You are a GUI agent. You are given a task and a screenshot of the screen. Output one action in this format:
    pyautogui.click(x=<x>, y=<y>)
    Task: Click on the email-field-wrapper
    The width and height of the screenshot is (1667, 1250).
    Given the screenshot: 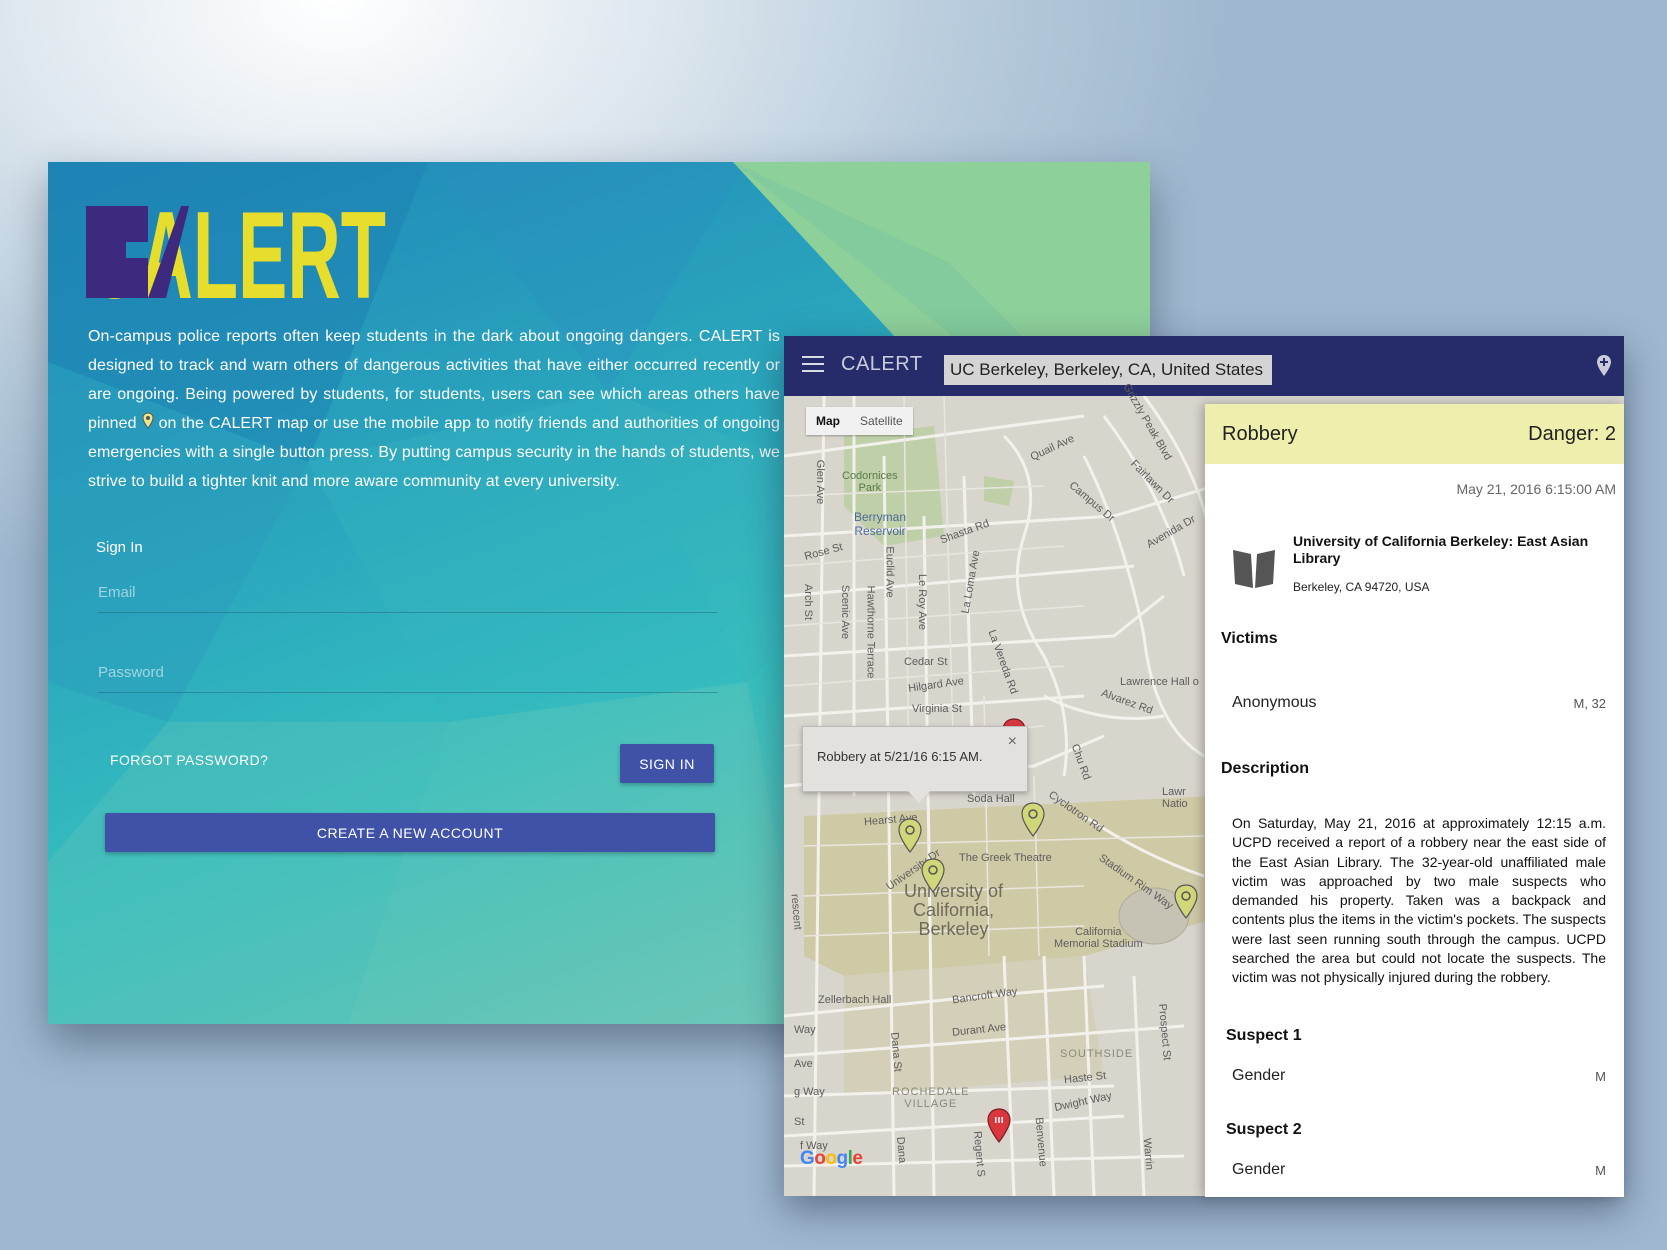 What is the action you would take?
    pyautogui.click(x=408, y=592)
    